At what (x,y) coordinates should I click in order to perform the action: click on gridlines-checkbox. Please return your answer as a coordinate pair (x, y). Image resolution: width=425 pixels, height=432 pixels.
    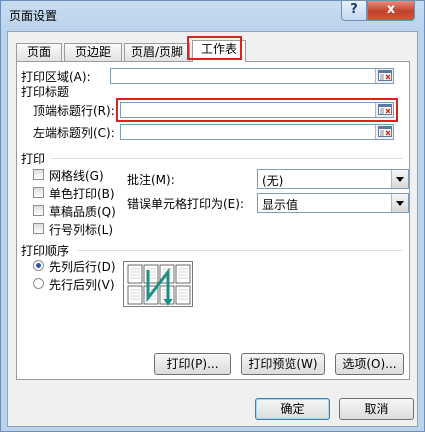
    Looking at the image, I should click on (38, 174).